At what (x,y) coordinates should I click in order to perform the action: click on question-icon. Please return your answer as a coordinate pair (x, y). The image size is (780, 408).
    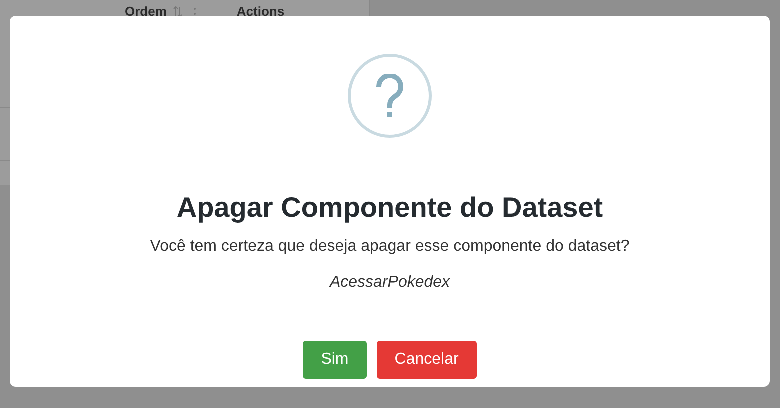
    Looking at the image, I should click on (390, 96).